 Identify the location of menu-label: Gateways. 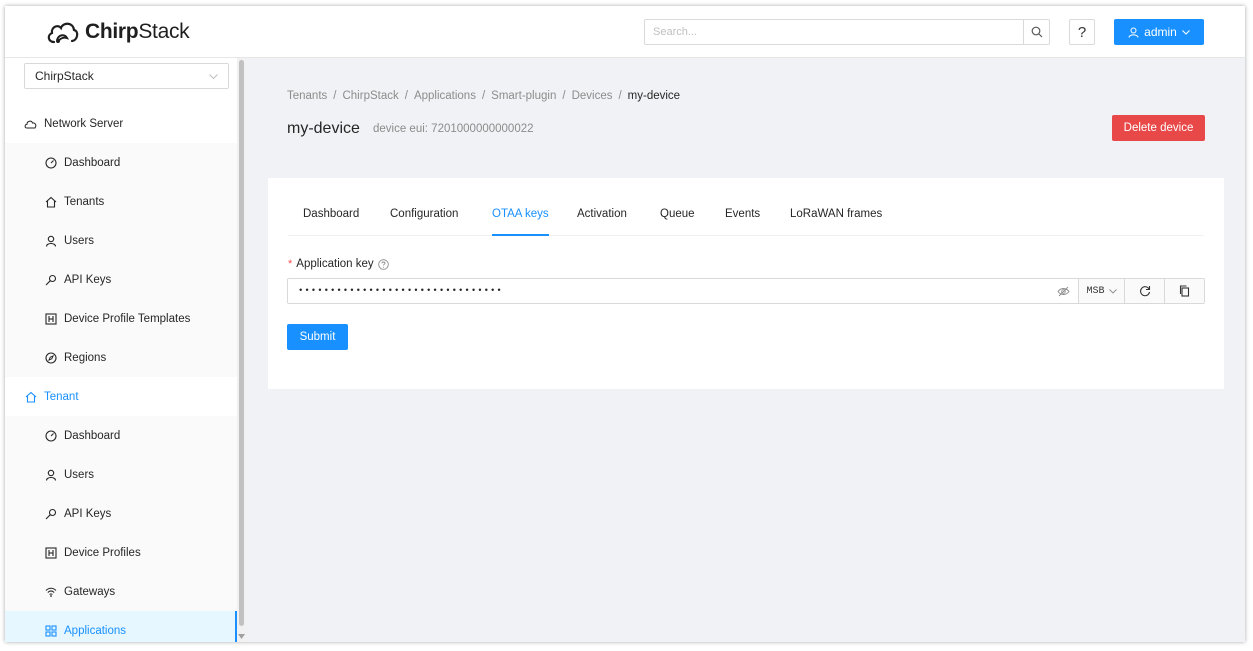
(90, 591).